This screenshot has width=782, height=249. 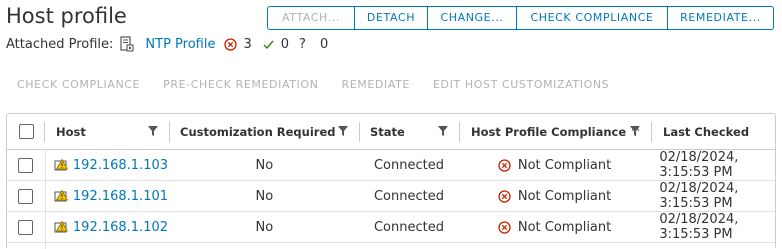 What do you see at coordinates (268, 44) in the screenshot?
I see `check-icon` at bounding box center [268, 44].